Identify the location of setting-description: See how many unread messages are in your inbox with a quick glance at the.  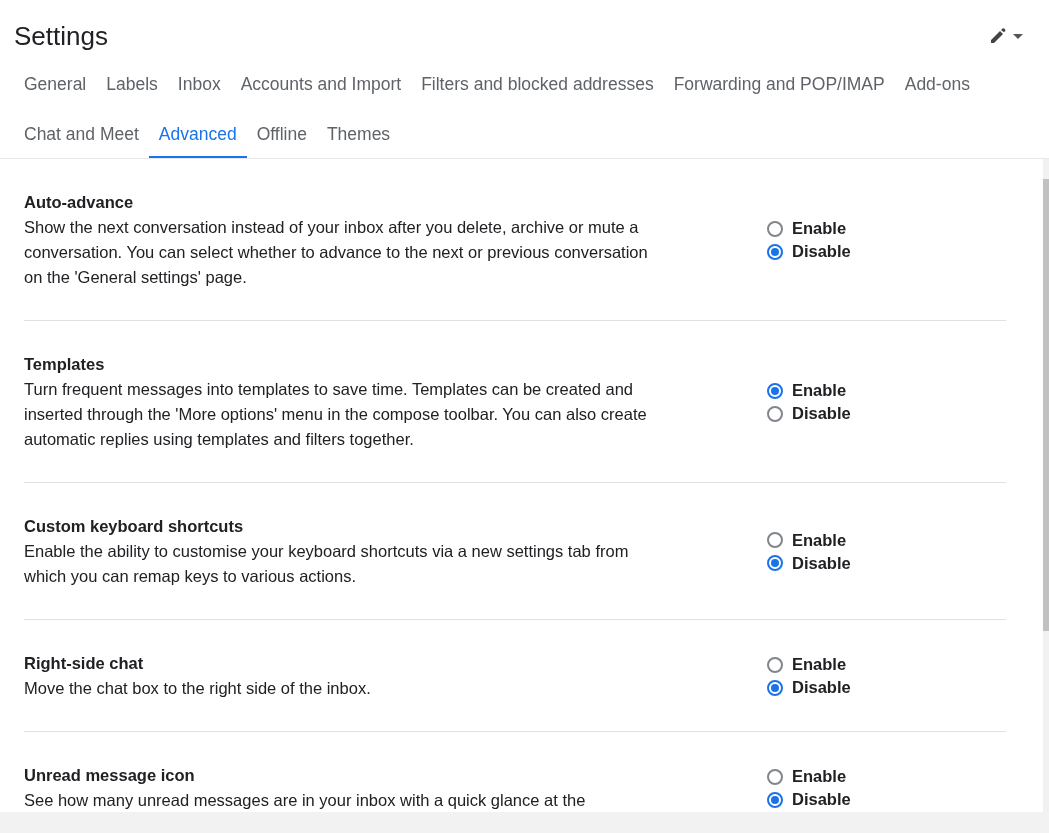
(305, 800).